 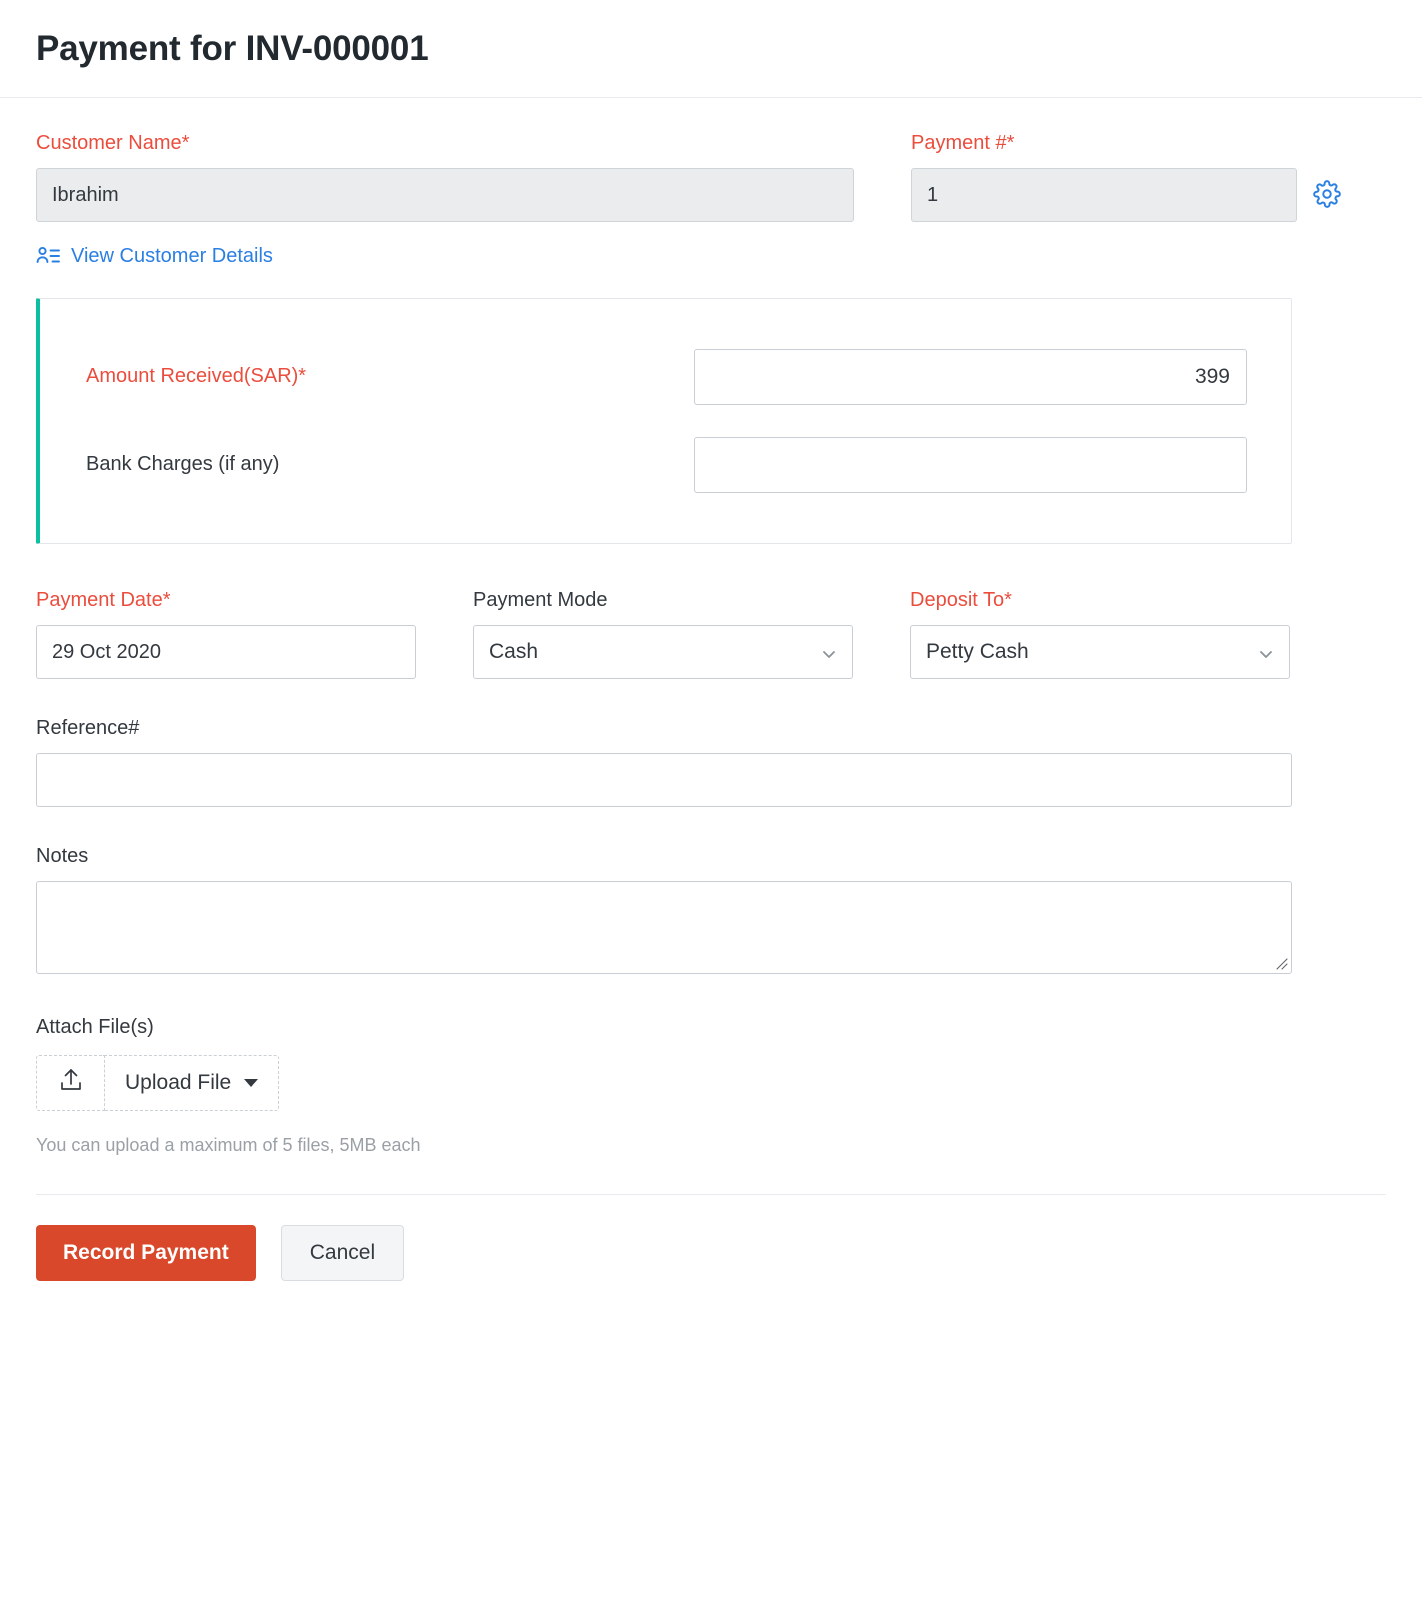 I want to click on payment-number-value: 1, so click(x=933, y=194).